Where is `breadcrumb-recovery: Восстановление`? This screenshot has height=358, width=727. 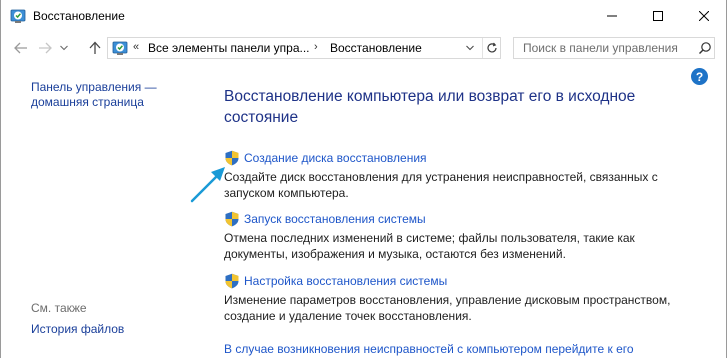
breadcrumb-recovery: Восстановление is located at coordinates (376, 48).